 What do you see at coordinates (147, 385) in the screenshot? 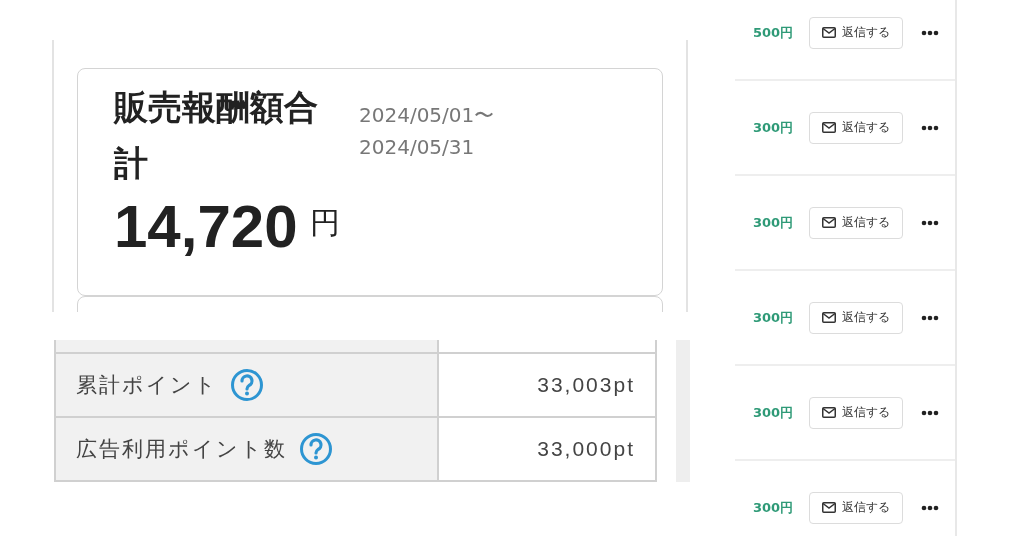
I see `row-label: 累計ポイント` at bounding box center [147, 385].